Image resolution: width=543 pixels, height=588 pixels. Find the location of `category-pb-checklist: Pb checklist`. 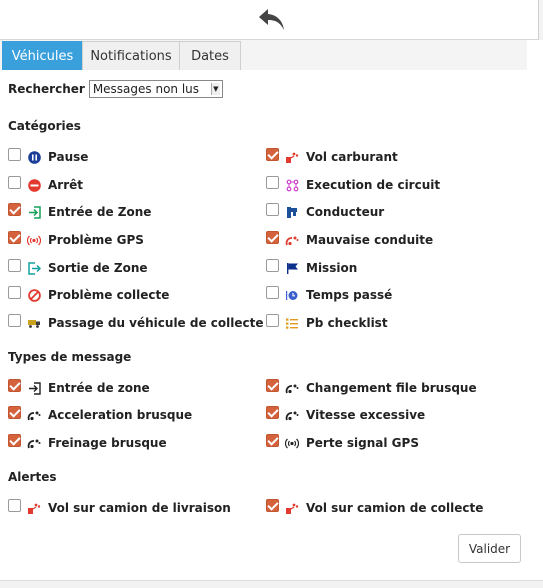

category-pb-checklist: Pb checklist is located at coordinates (327, 323).